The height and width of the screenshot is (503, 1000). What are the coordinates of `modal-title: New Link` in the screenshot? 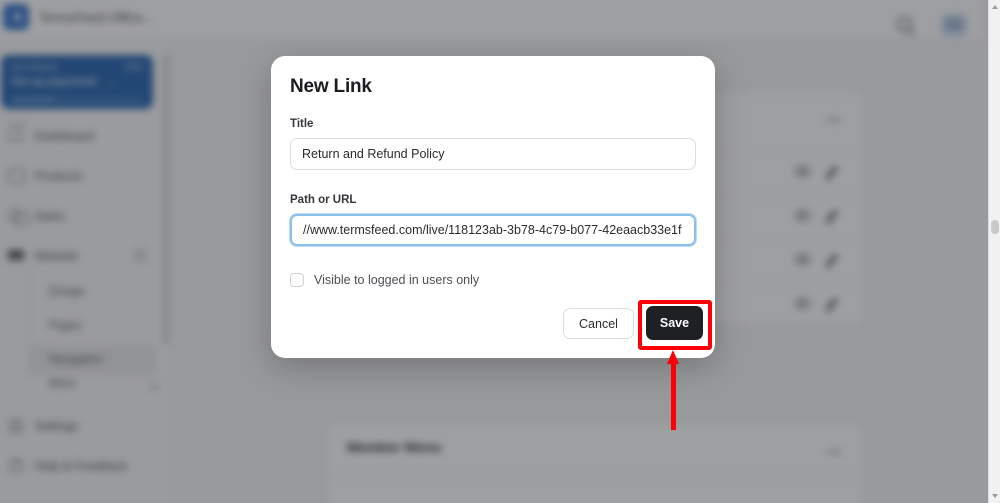 It's located at (331, 86).